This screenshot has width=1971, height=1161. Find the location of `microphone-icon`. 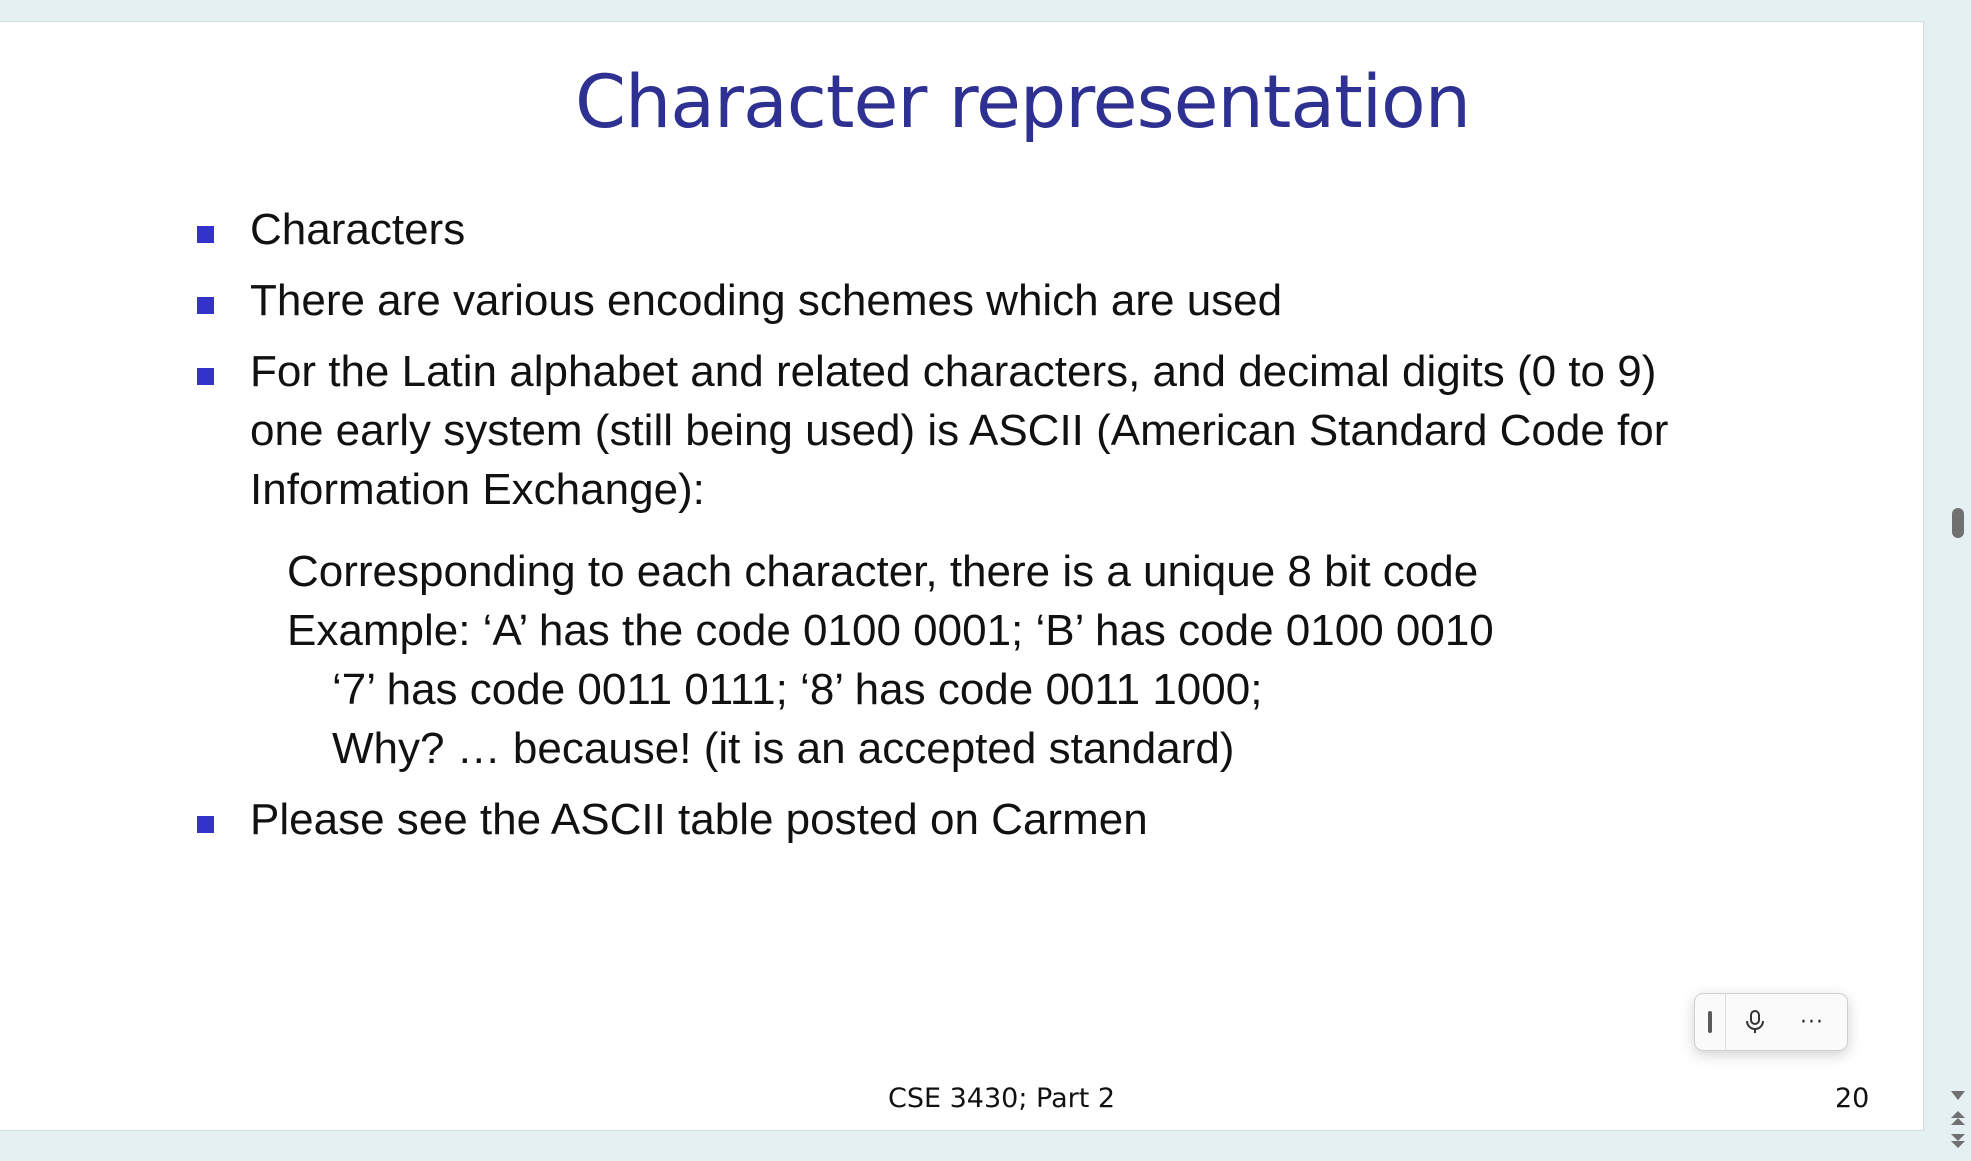

microphone-icon is located at coordinates (1755, 1021).